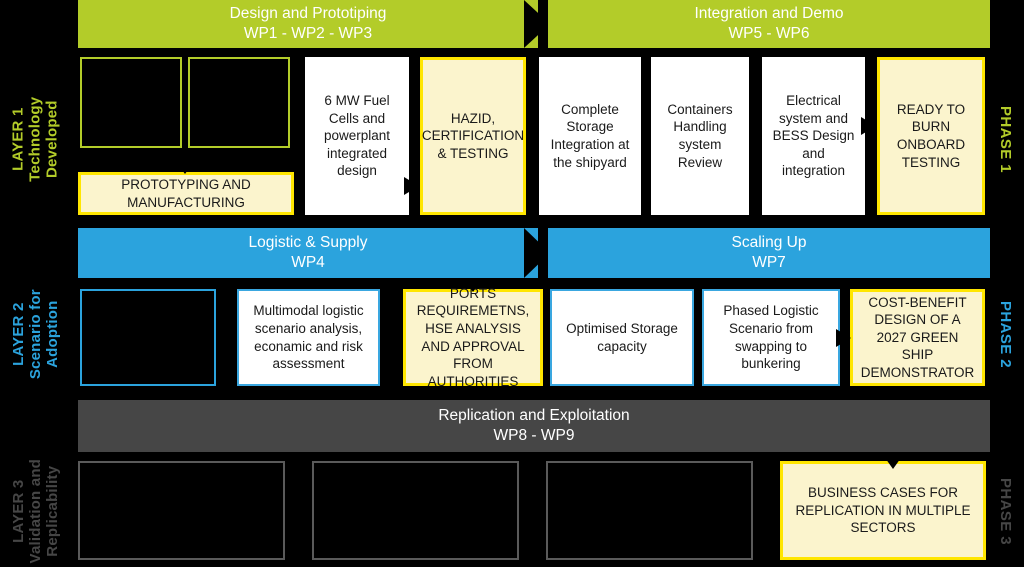  What do you see at coordinates (52, 511) in the screenshot?
I see `layer-3-rail-line3: Replicability` at bounding box center [52, 511].